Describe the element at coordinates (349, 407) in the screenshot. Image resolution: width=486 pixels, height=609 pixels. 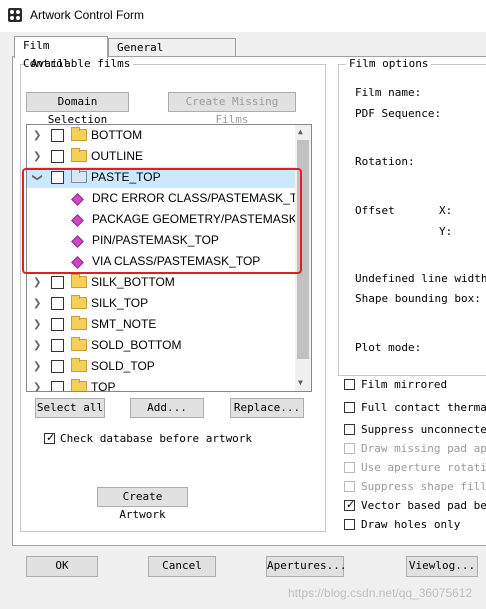
I see `full-contact-thermal-checkbox` at that location.